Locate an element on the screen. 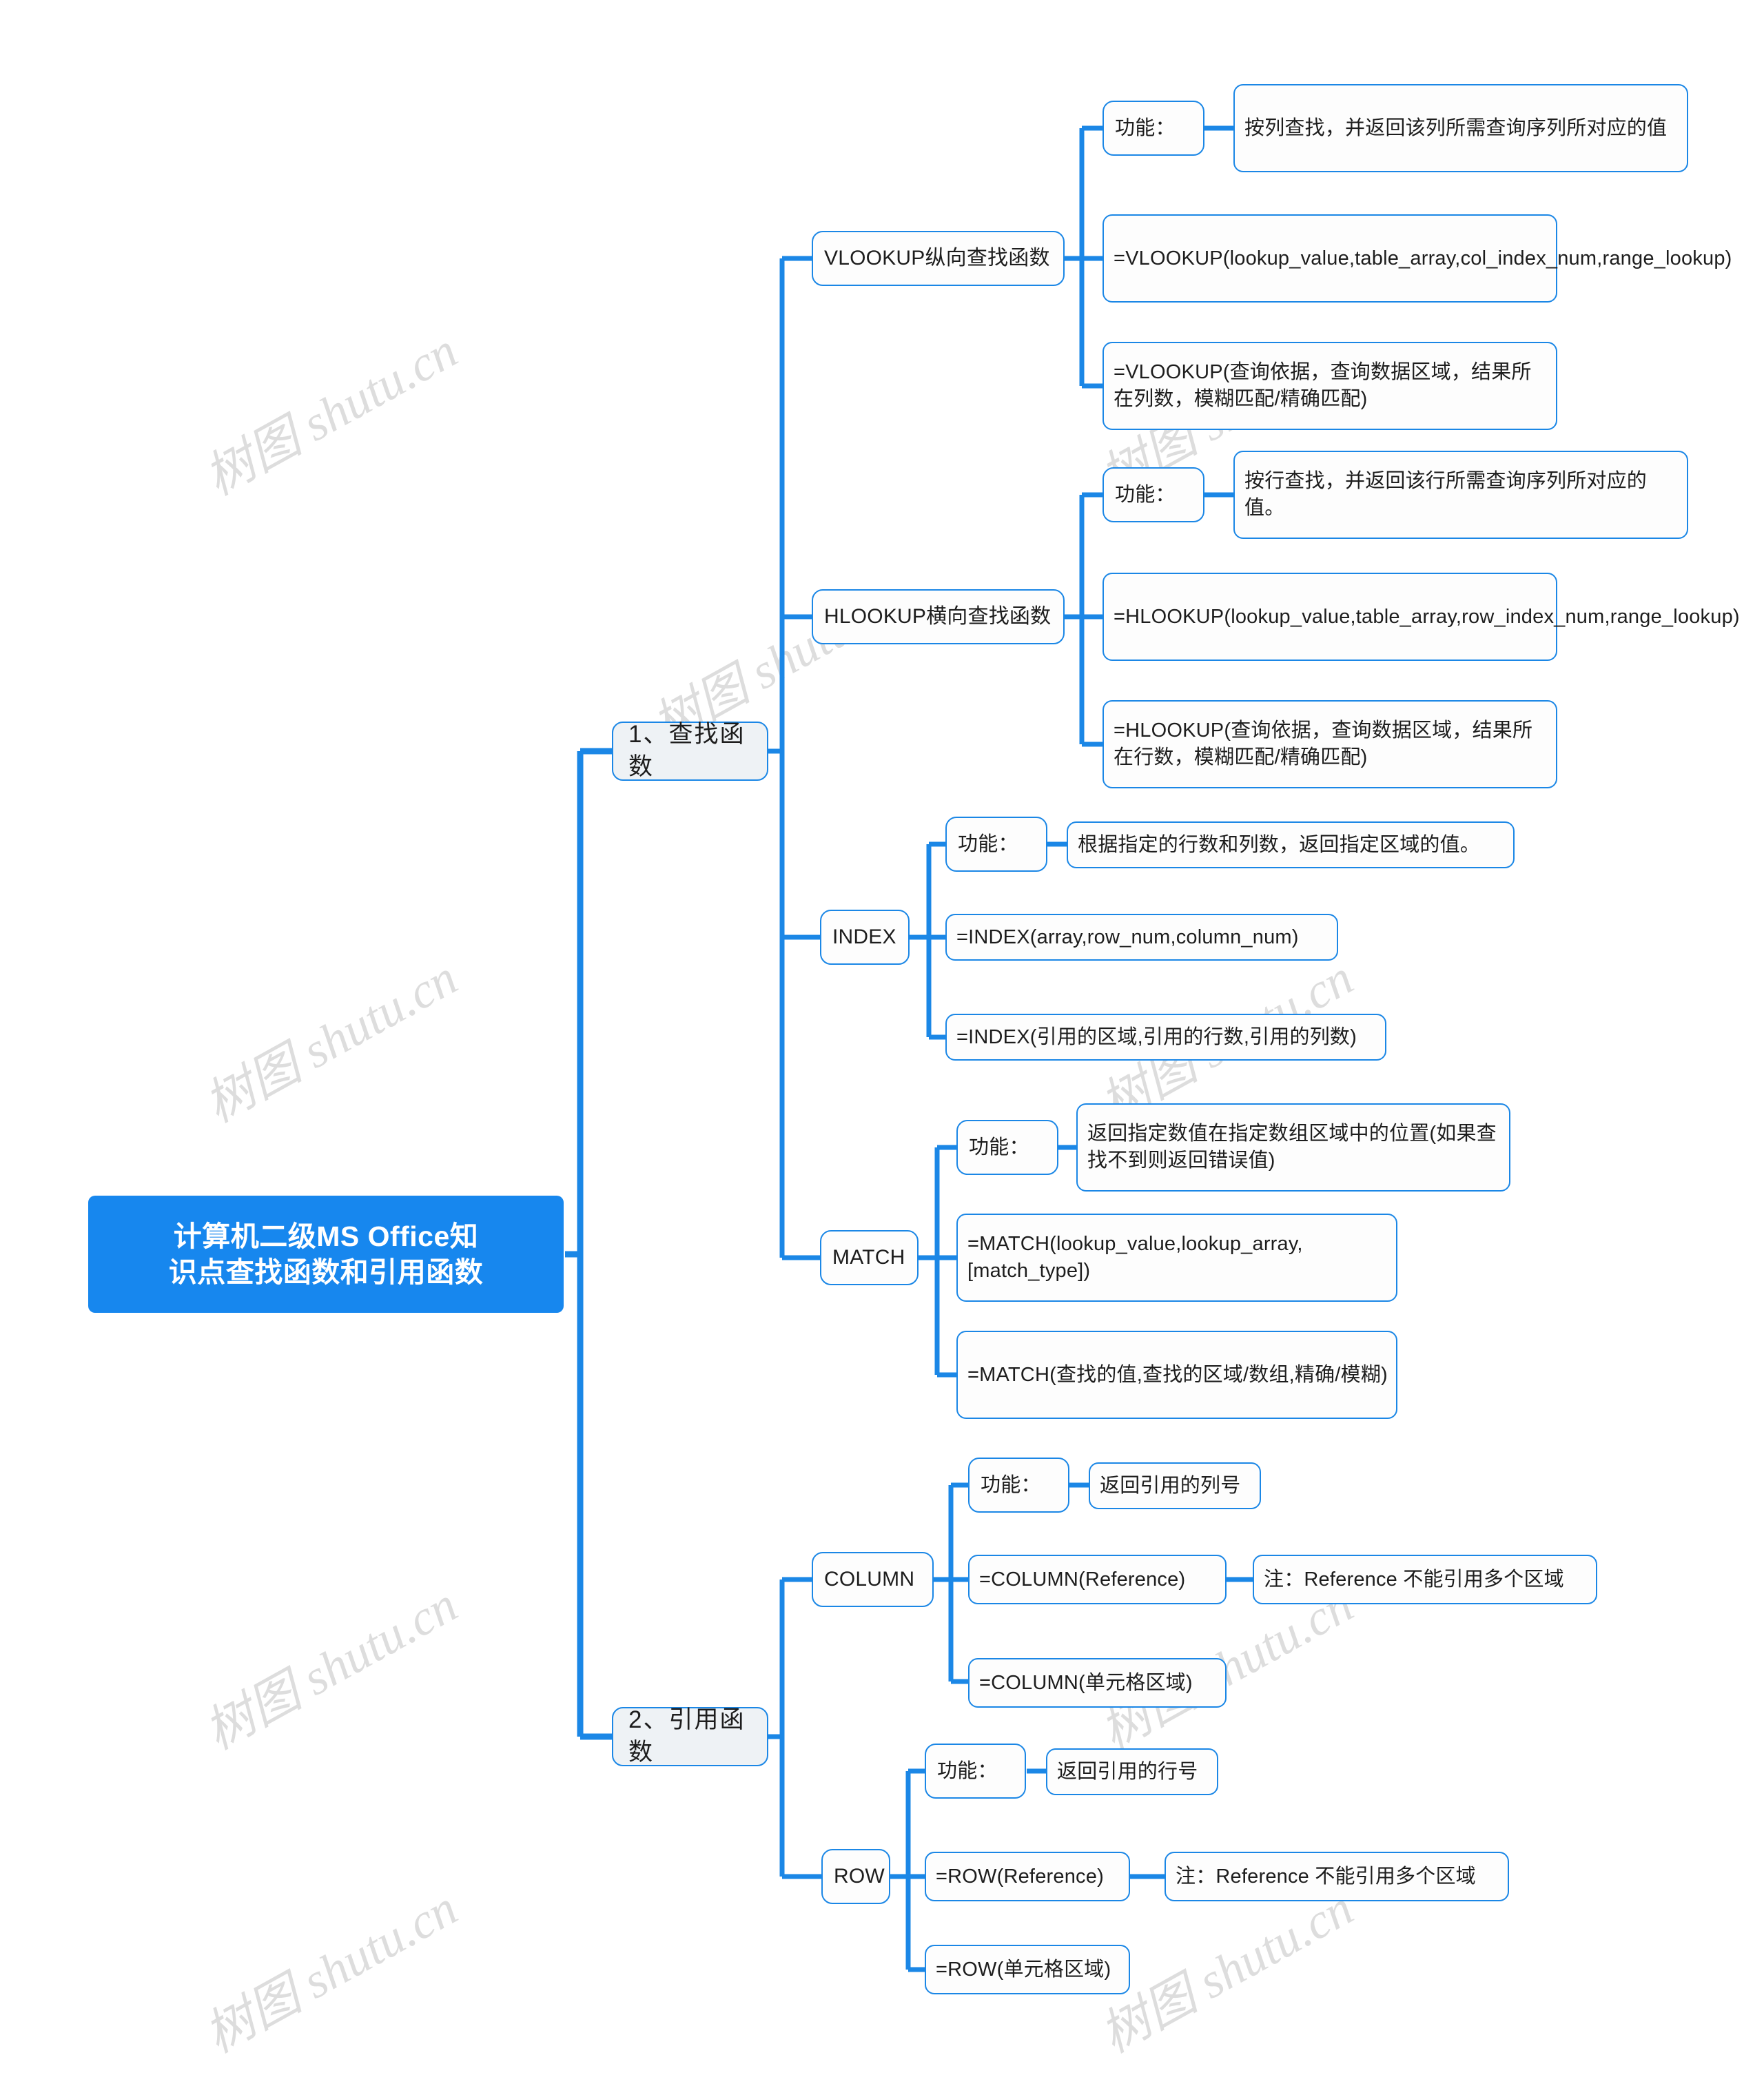 The width and height of the screenshot is (1764, 2075). branch-label: 2、引用函数 is located at coordinates (687, 1736).